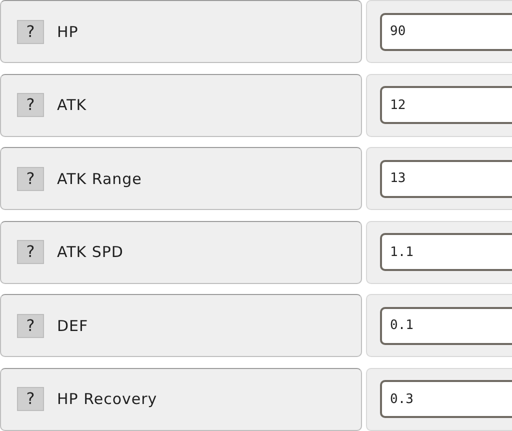 This screenshot has height=431, width=512. I want to click on input-field: 0.3, so click(446, 399).